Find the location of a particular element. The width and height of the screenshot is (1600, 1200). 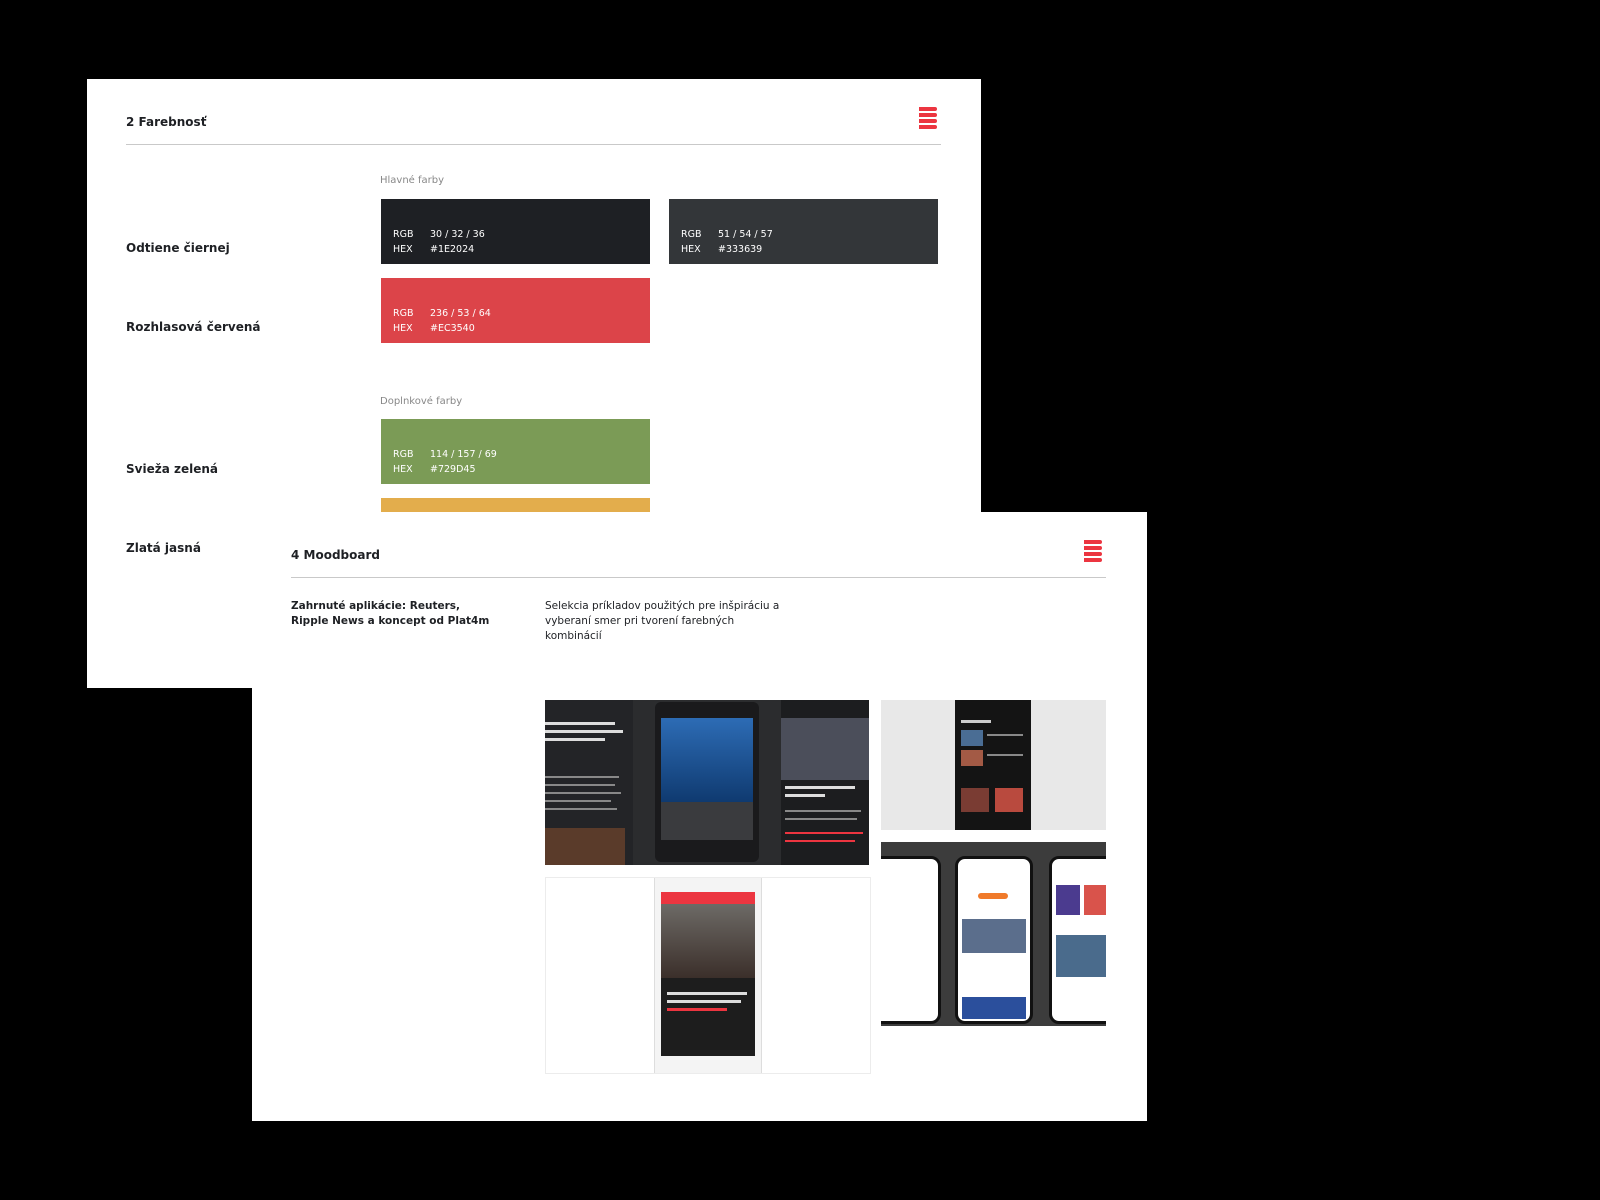

ocean-photo is located at coordinates (707, 760).